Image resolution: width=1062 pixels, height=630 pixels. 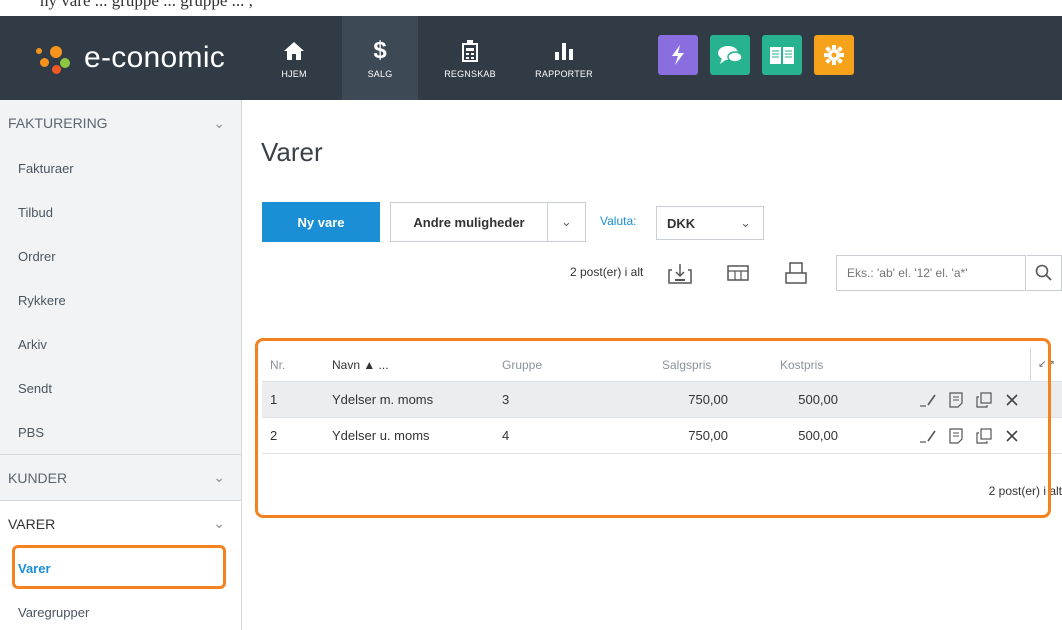 I want to click on nav-regnskab-label: REGNSKAB, so click(x=470, y=74).